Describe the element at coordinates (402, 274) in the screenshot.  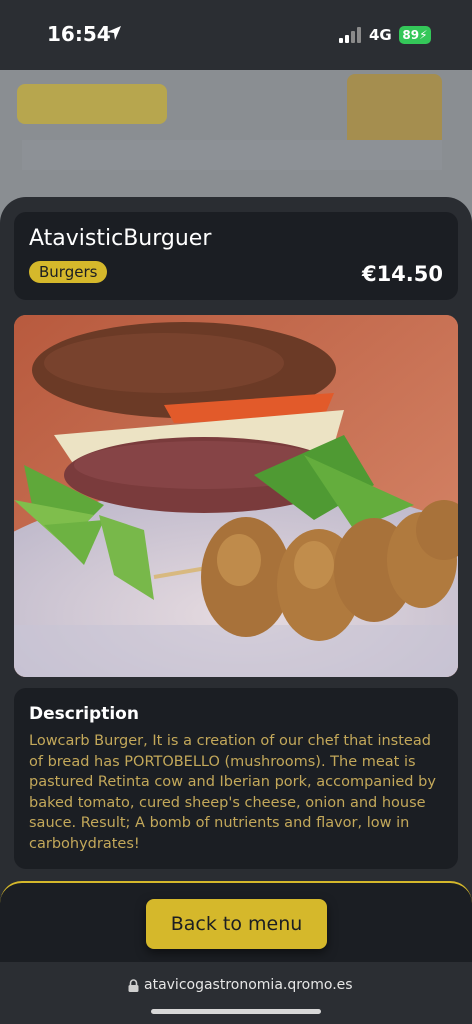
I see `product-price: €14.50` at that location.